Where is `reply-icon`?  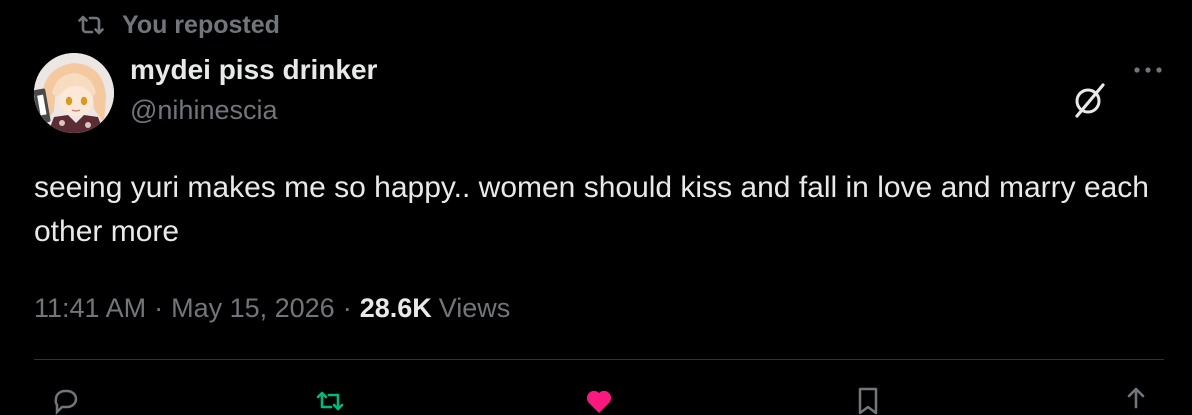 reply-icon is located at coordinates (65, 400).